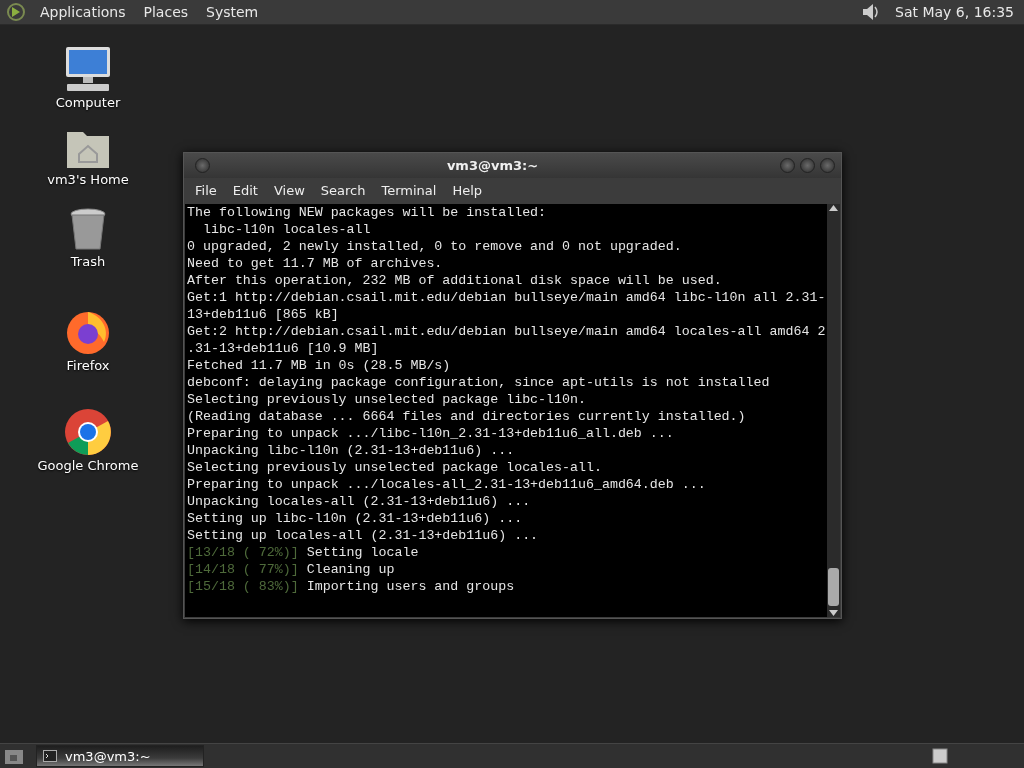 The height and width of the screenshot is (768, 1024). I want to click on clock: Sat May 6, 16:35, so click(954, 12).